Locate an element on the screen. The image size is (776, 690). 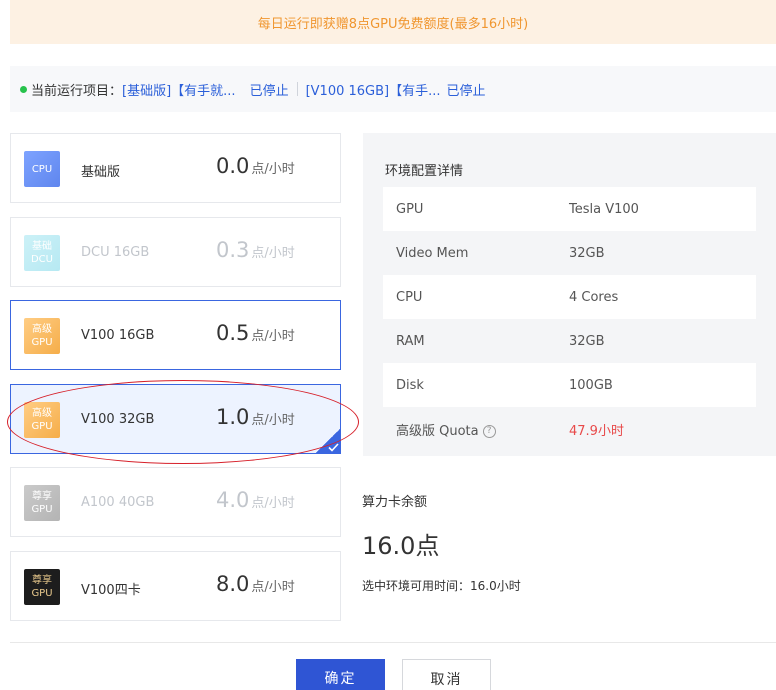
env-card-v100-16gb: 高级 GPU V100 16GB 0.5 点/小时 is located at coordinates (175, 335).